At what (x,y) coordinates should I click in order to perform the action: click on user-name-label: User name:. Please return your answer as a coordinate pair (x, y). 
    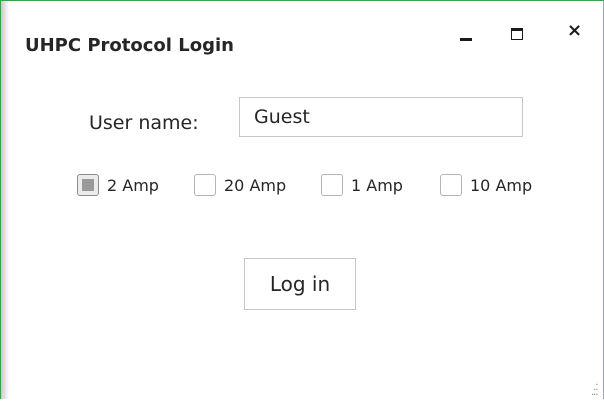
    Looking at the image, I should click on (144, 123).